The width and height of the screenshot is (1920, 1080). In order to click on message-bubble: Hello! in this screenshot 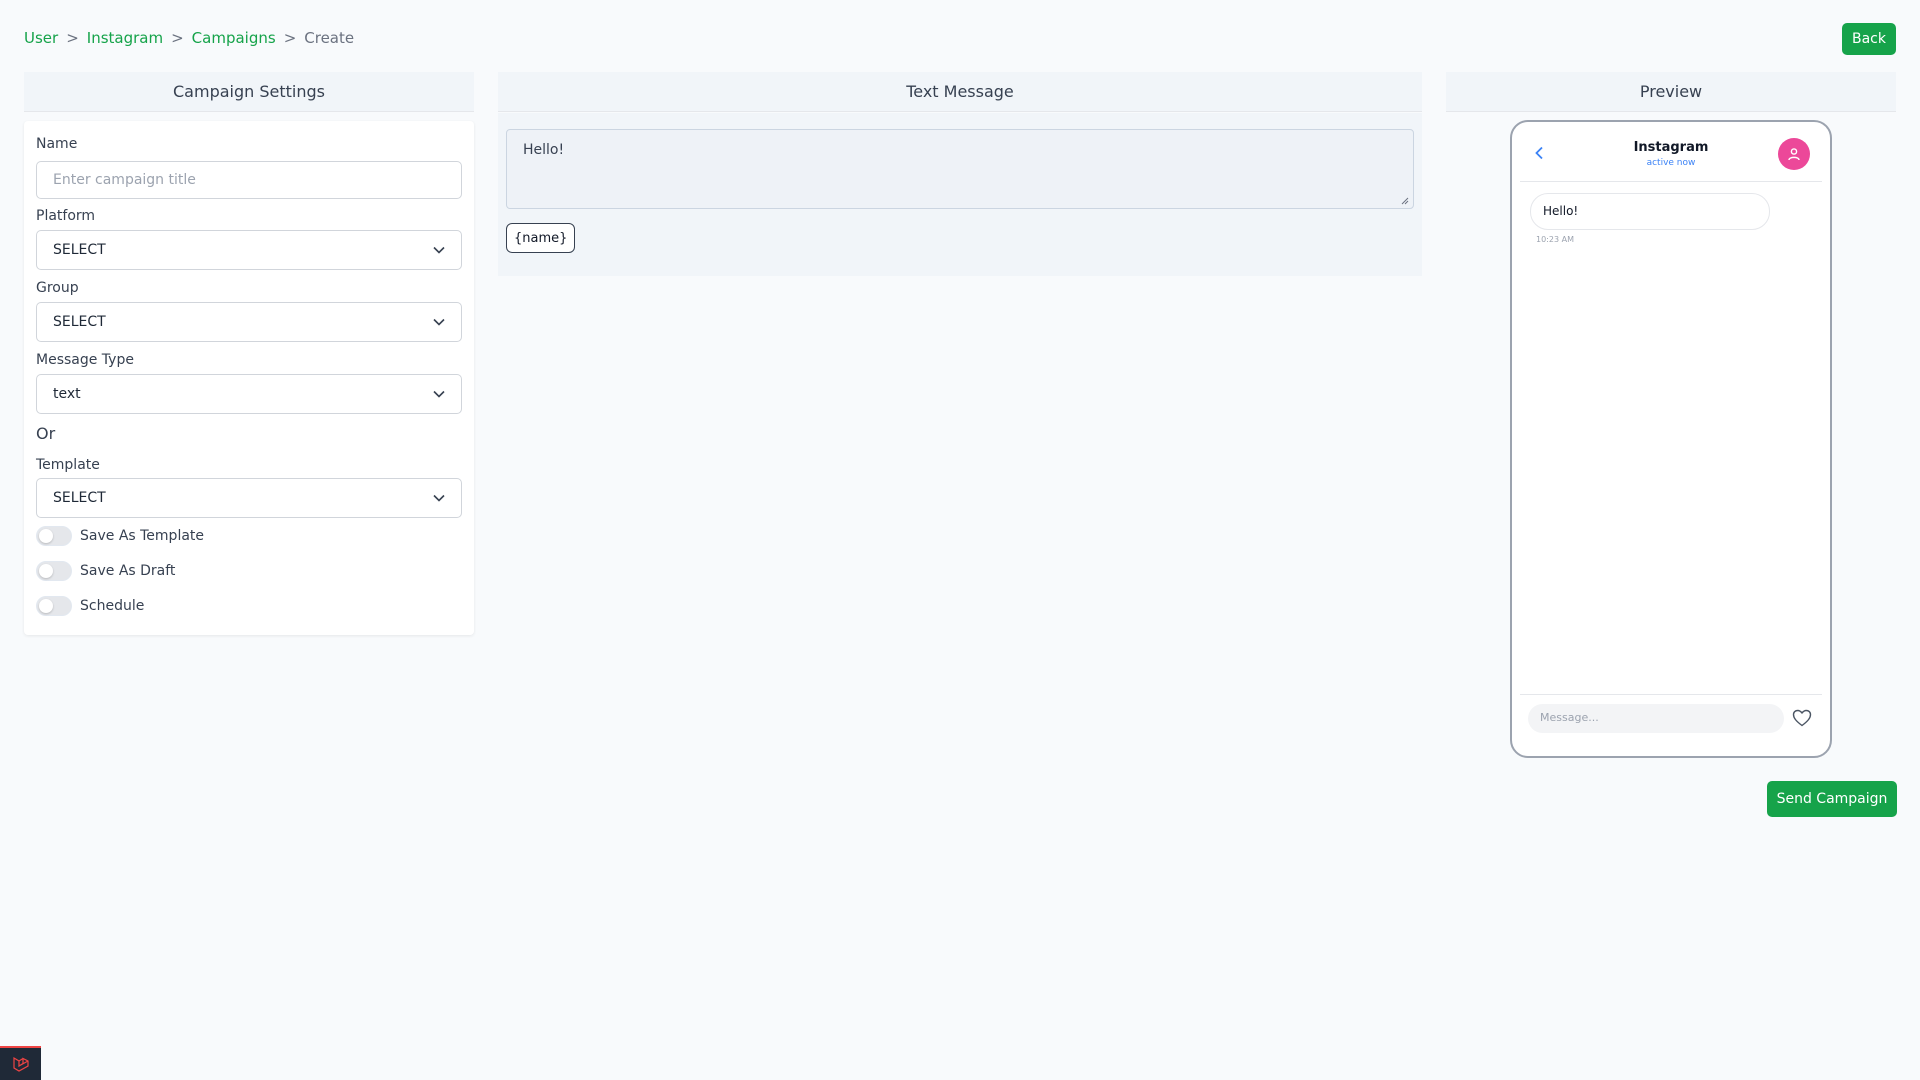, I will do `click(1650, 211)`.